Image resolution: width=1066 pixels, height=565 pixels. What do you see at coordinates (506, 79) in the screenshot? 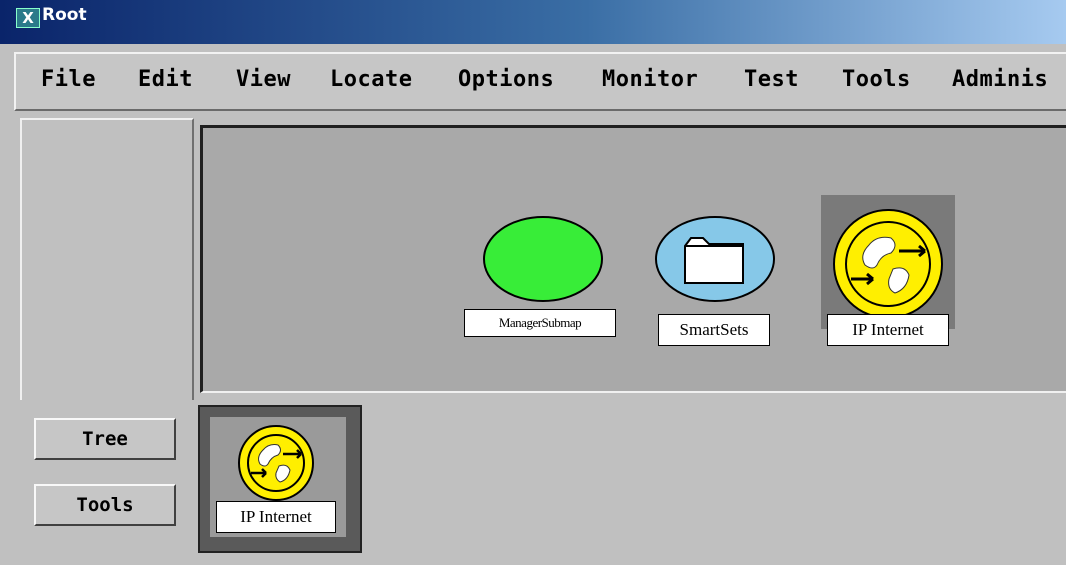
I see `menu-options: Options` at bounding box center [506, 79].